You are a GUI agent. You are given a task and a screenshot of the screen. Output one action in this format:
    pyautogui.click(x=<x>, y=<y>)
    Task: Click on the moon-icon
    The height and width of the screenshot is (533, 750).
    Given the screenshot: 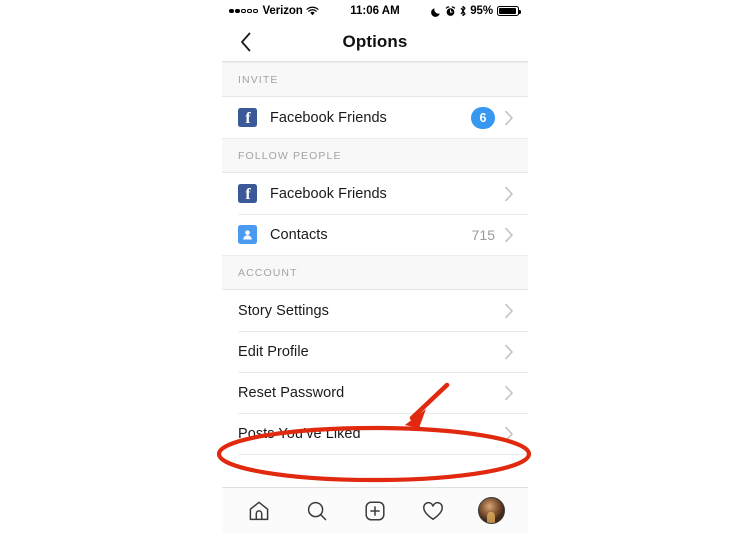 What is the action you would take?
    pyautogui.click(x=436, y=11)
    